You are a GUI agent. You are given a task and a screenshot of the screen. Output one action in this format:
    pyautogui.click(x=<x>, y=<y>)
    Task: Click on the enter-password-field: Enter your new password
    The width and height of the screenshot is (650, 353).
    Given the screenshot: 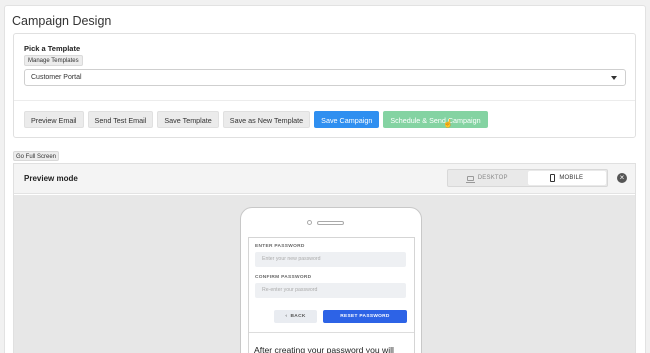 What is the action you would take?
    pyautogui.click(x=330, y=259)
    